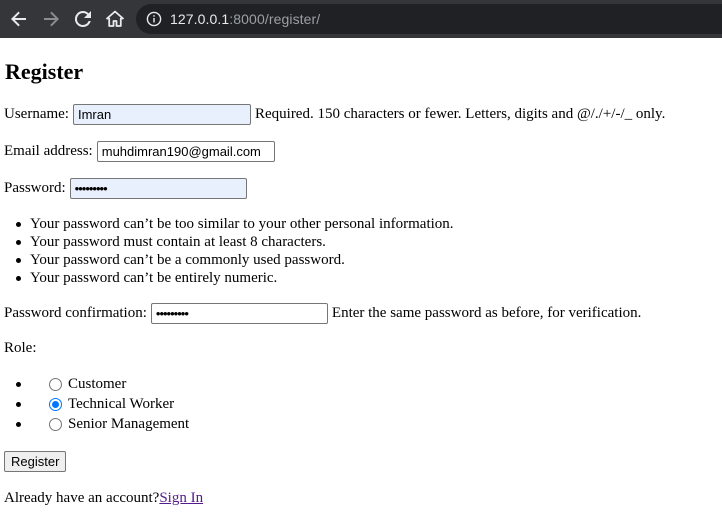  Describe the element at coordinates (121, 403) in the screenshot. I see `role-option-label: Technical Worker` at that location.